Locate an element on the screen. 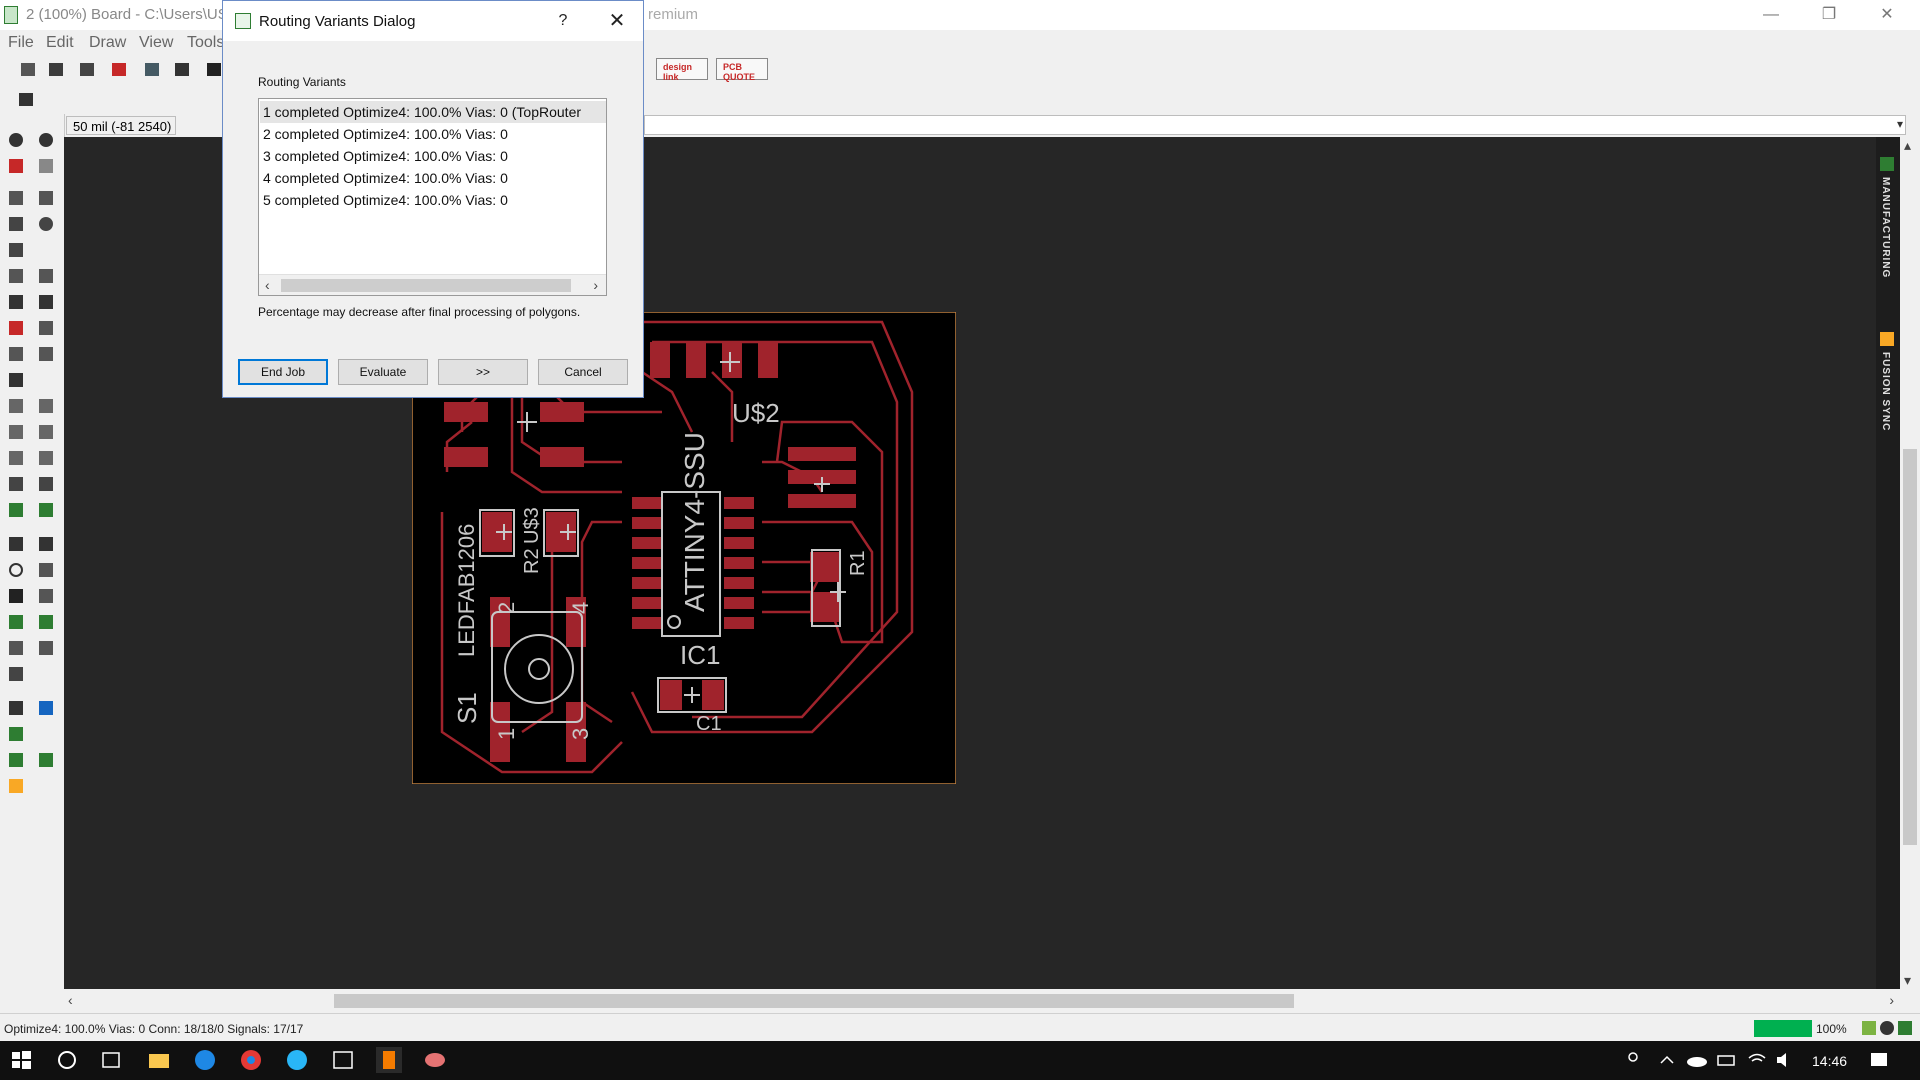  command-line-input: ▾ is located at coordinates (1275, 125).